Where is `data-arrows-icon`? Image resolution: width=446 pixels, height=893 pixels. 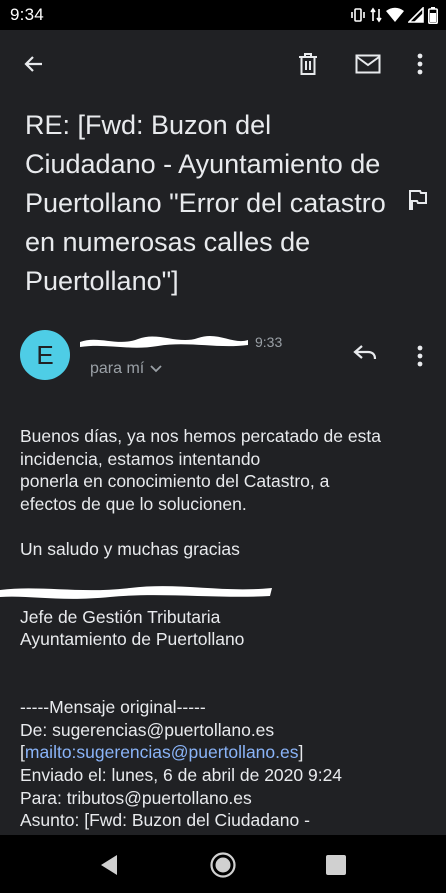 data-arrows-icon is located at coordinates (376, 15).